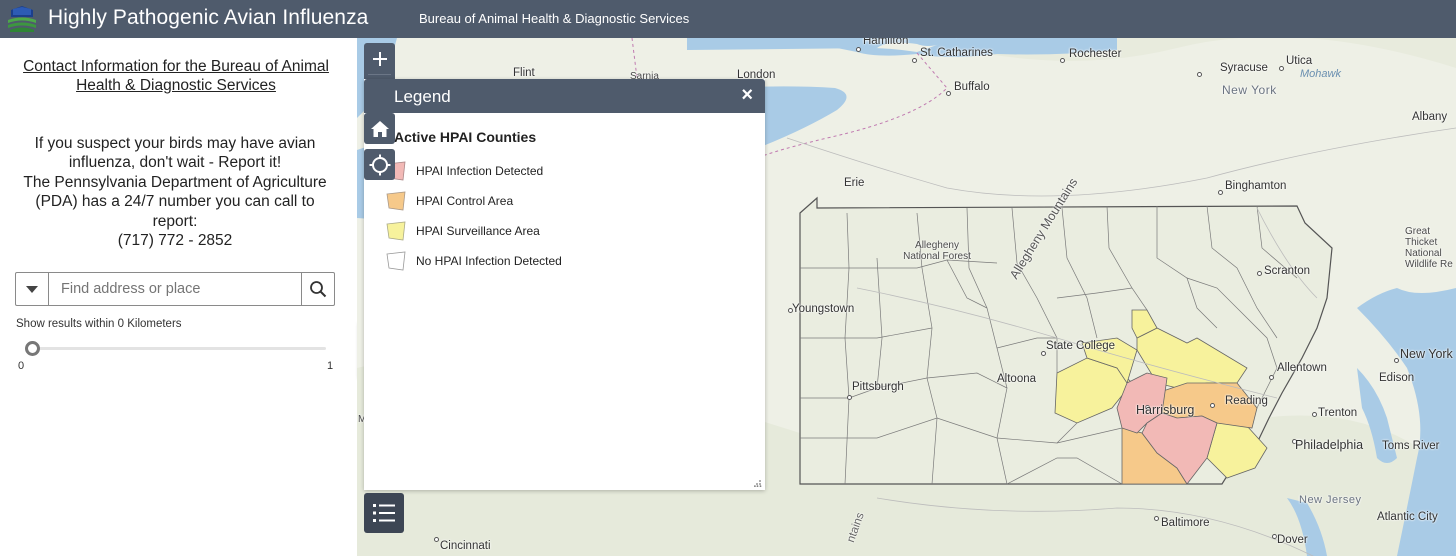 The width and height of the screenshot is (1456, 556). What do you see at coordinates (422, 96) in the screenshot?
I see `legend-title: Legend` at bounding box center [422, 96].